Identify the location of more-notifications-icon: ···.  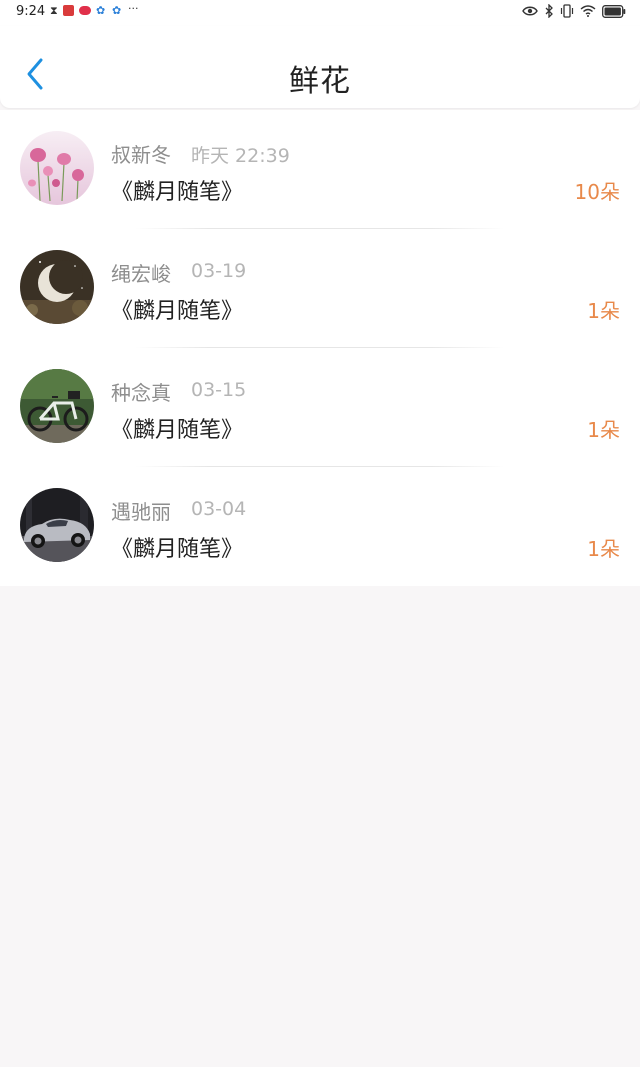
(133, 8).